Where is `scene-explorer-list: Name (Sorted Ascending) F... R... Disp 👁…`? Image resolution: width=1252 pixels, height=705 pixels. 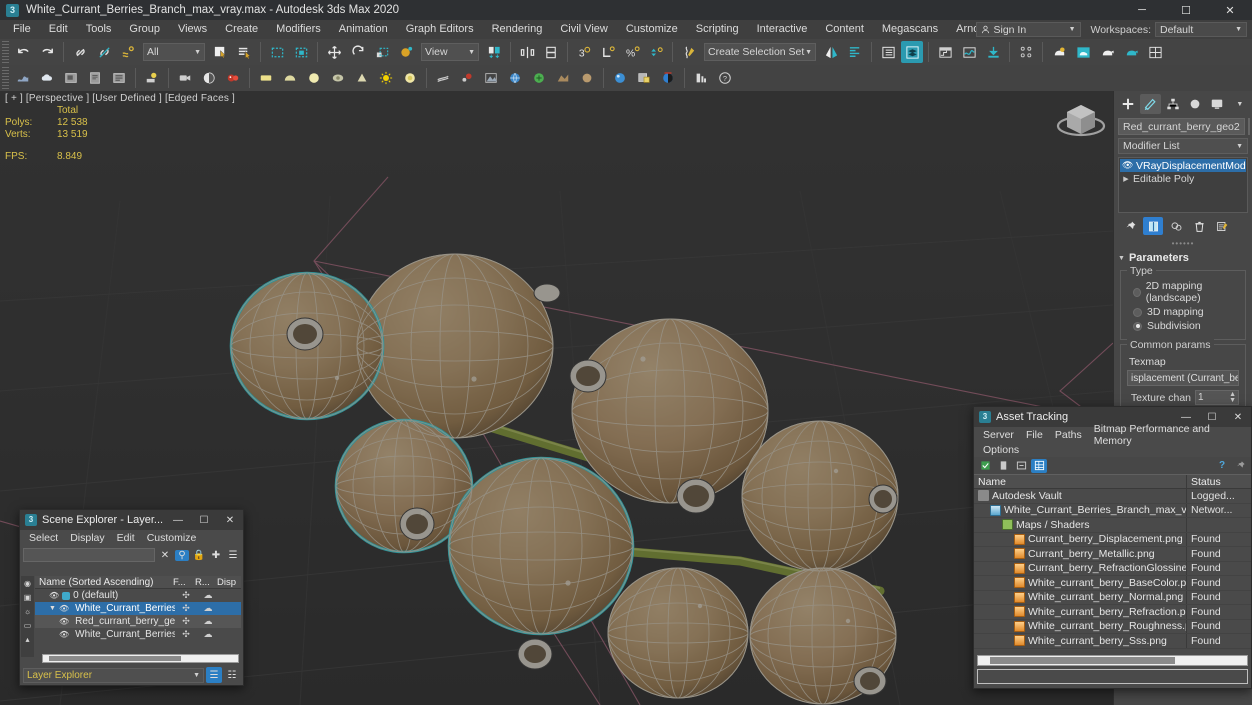
scene-explorer-list: Name (Sorted Ascending) F... R... Disp 👁… is located at coordinates (138, 608).